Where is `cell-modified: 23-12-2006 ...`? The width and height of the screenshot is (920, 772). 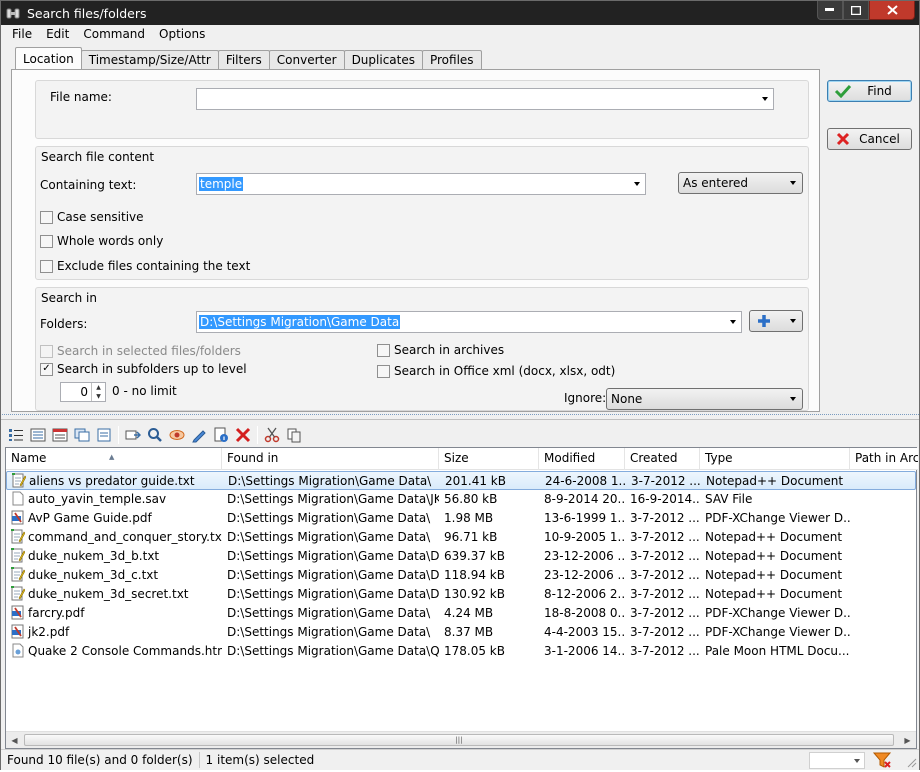
cell-modified: 23-12-2006 ... is located at coordinates (584, 575).